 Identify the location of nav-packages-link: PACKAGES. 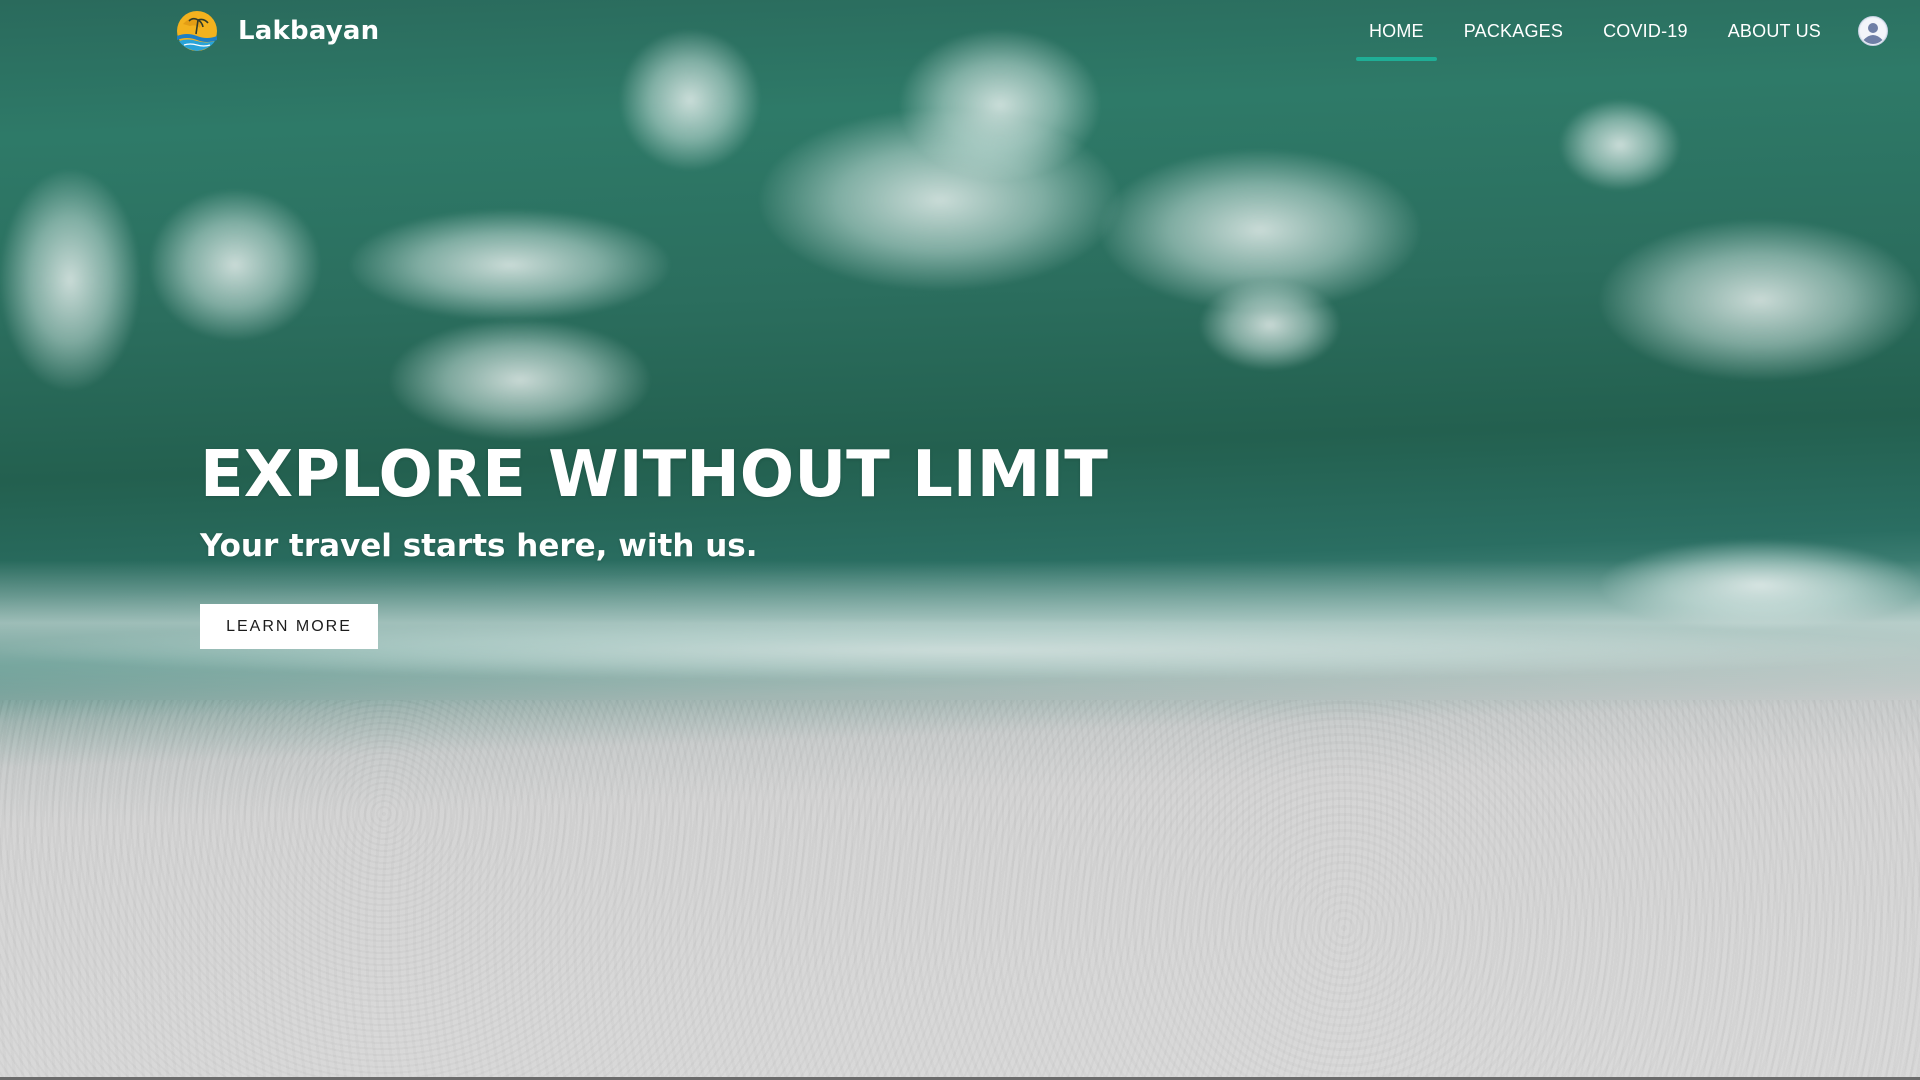
(1513, 31).